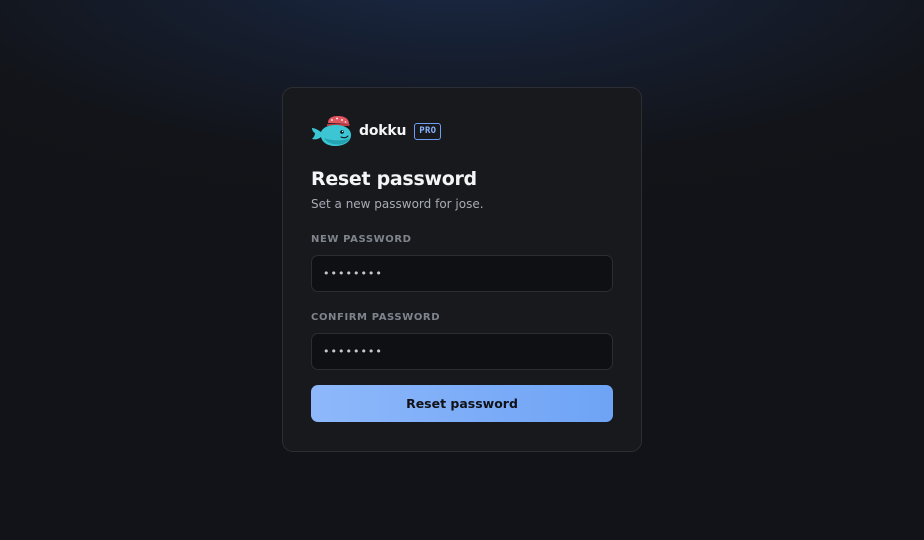 This screenshot has width=924, height=540. I want to click on confirm-password-input, so click(462, 351).